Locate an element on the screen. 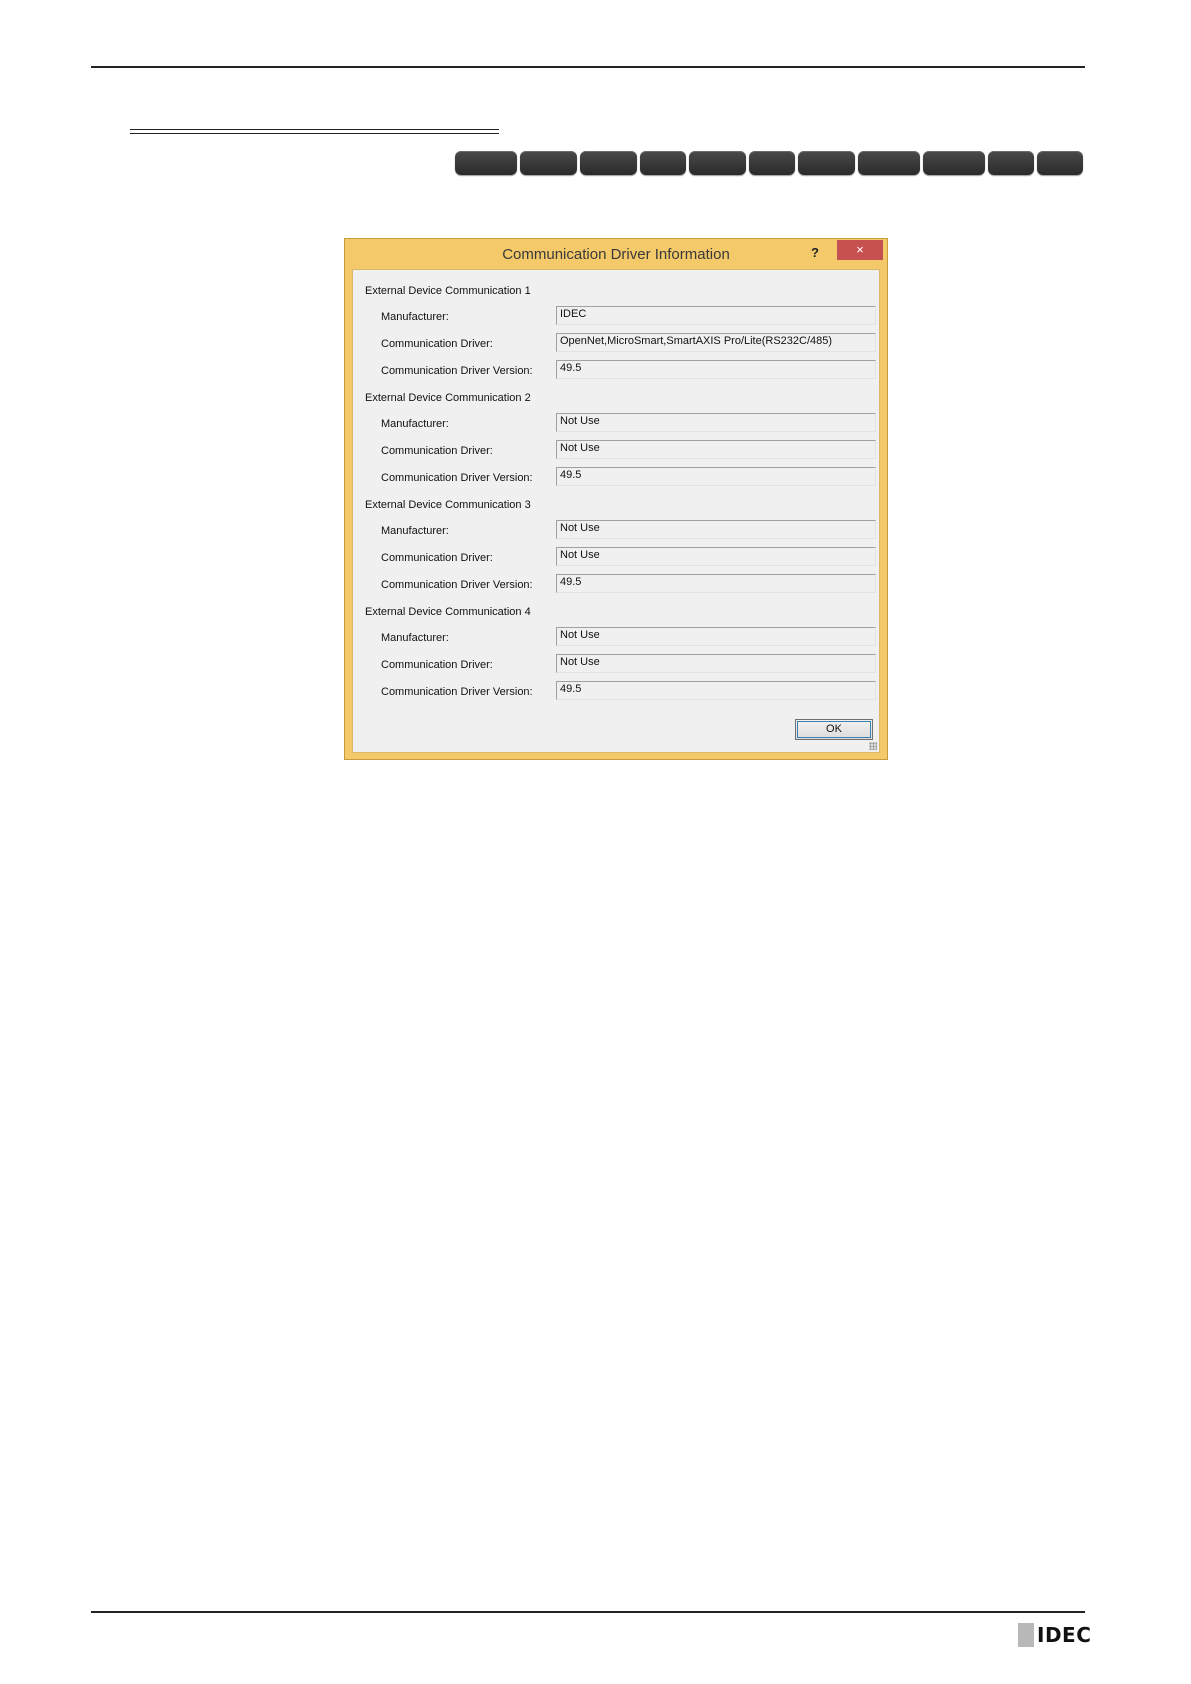 This screenshot has height=1684, width=1191. manufacturer-field-4: Not Use is located at coordinates (716, 636).